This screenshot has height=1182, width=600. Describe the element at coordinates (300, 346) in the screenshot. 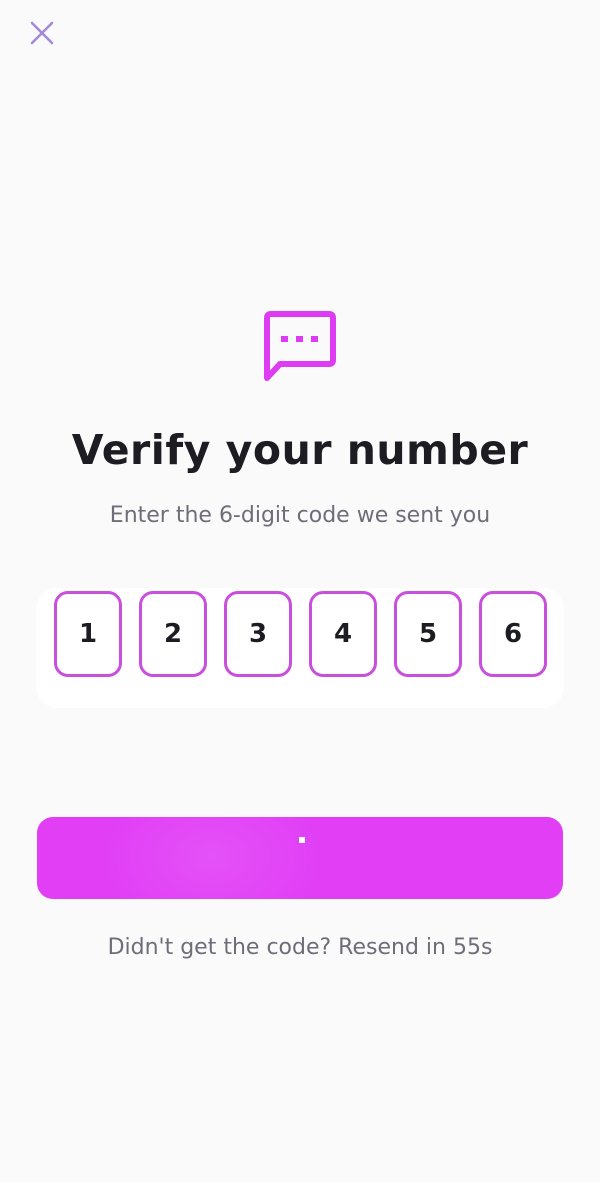

I see `message-dots-icon` at that location.